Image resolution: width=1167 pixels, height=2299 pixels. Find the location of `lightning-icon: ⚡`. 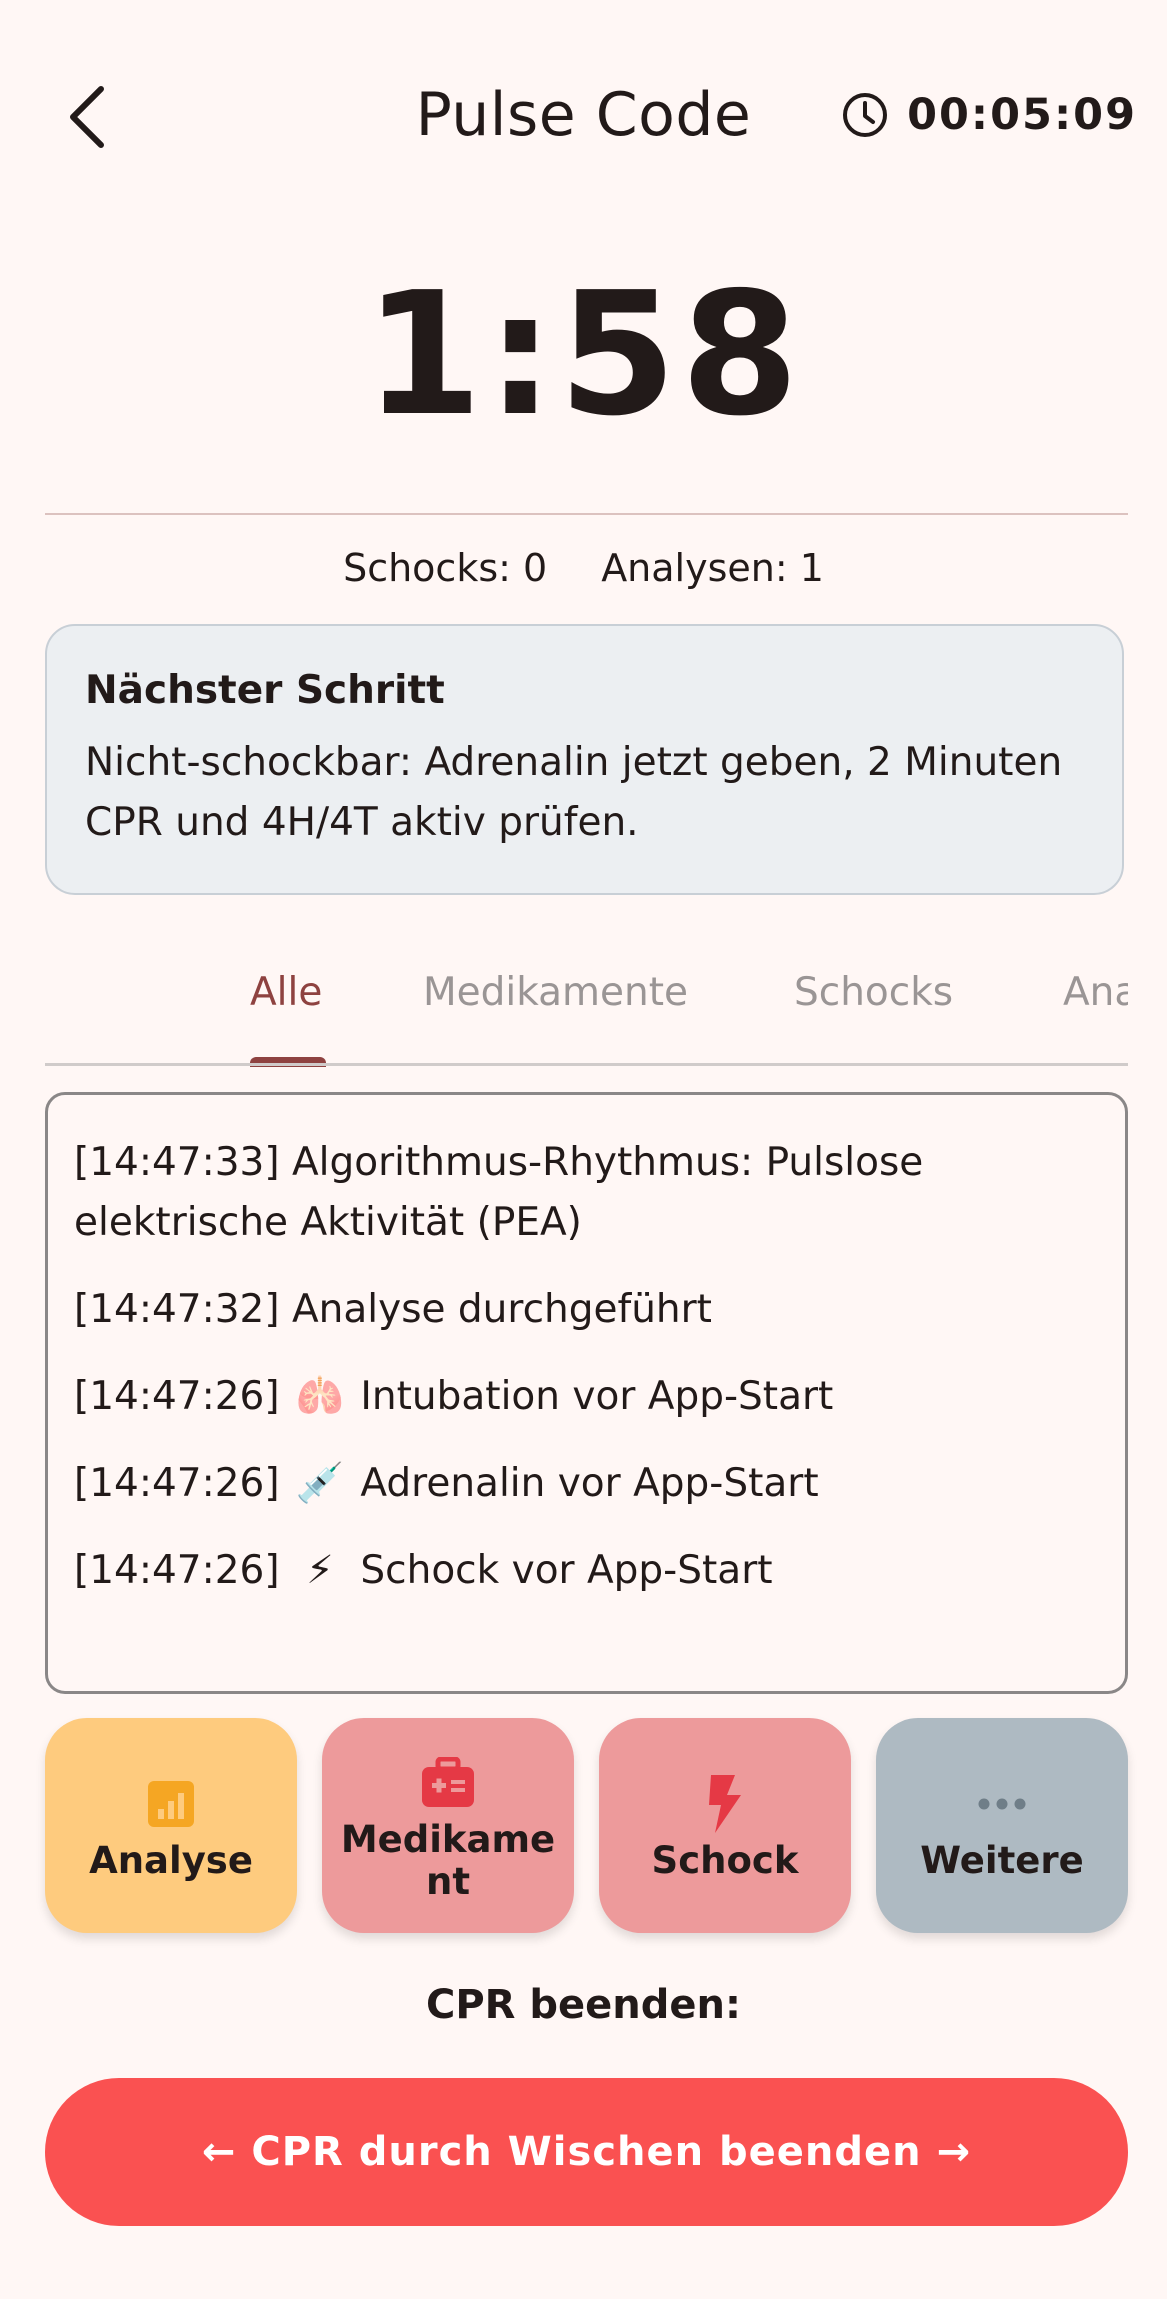

lightning-icon: ⚡ is located at coordinates (320, 1570).